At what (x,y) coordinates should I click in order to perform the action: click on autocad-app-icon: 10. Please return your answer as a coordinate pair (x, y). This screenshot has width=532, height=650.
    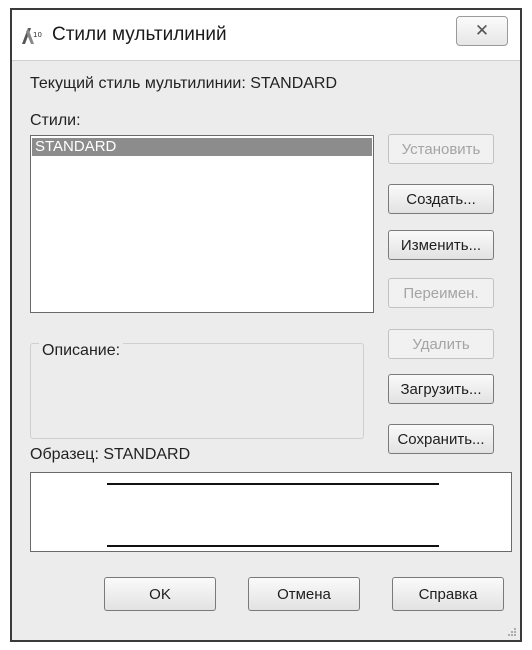
    Looking at the image, I should click on (32, 36).